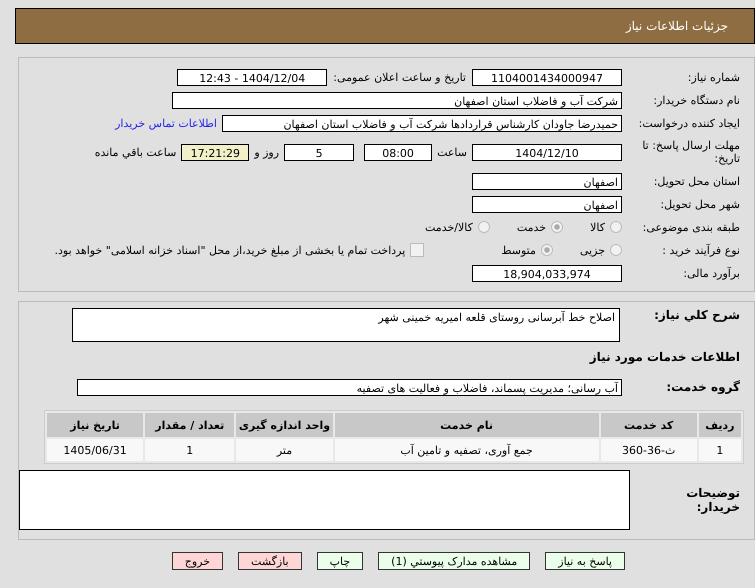  What do you see at coordinates (713, 77) in the screenshot?
I see `field-label: شماره نیاز:` at bounding box center [713, 77].